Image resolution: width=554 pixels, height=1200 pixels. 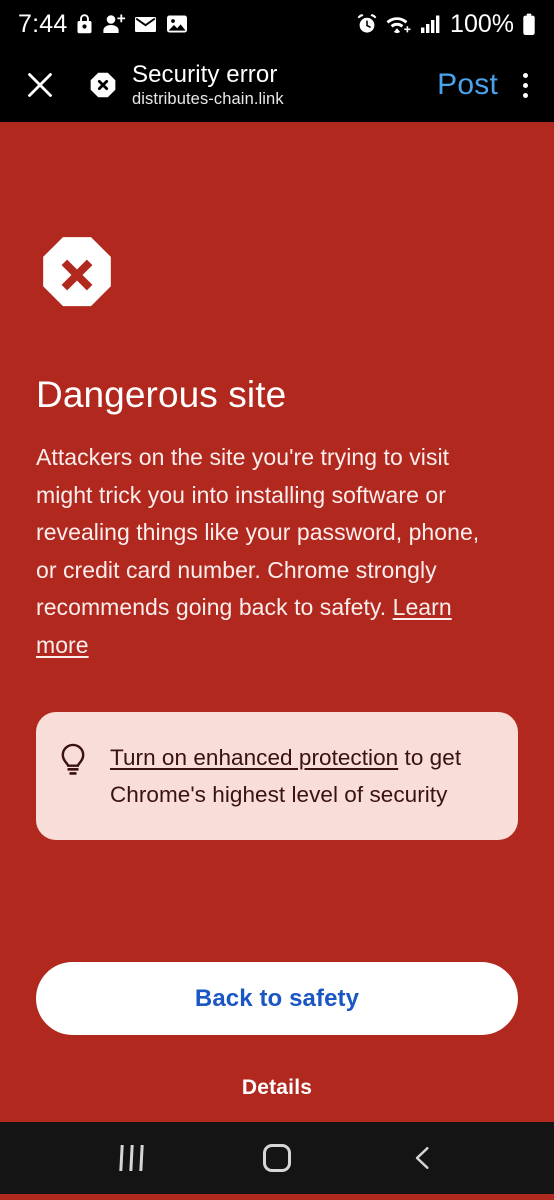 I want to click on home-icon, so click(x=277, y=1158).